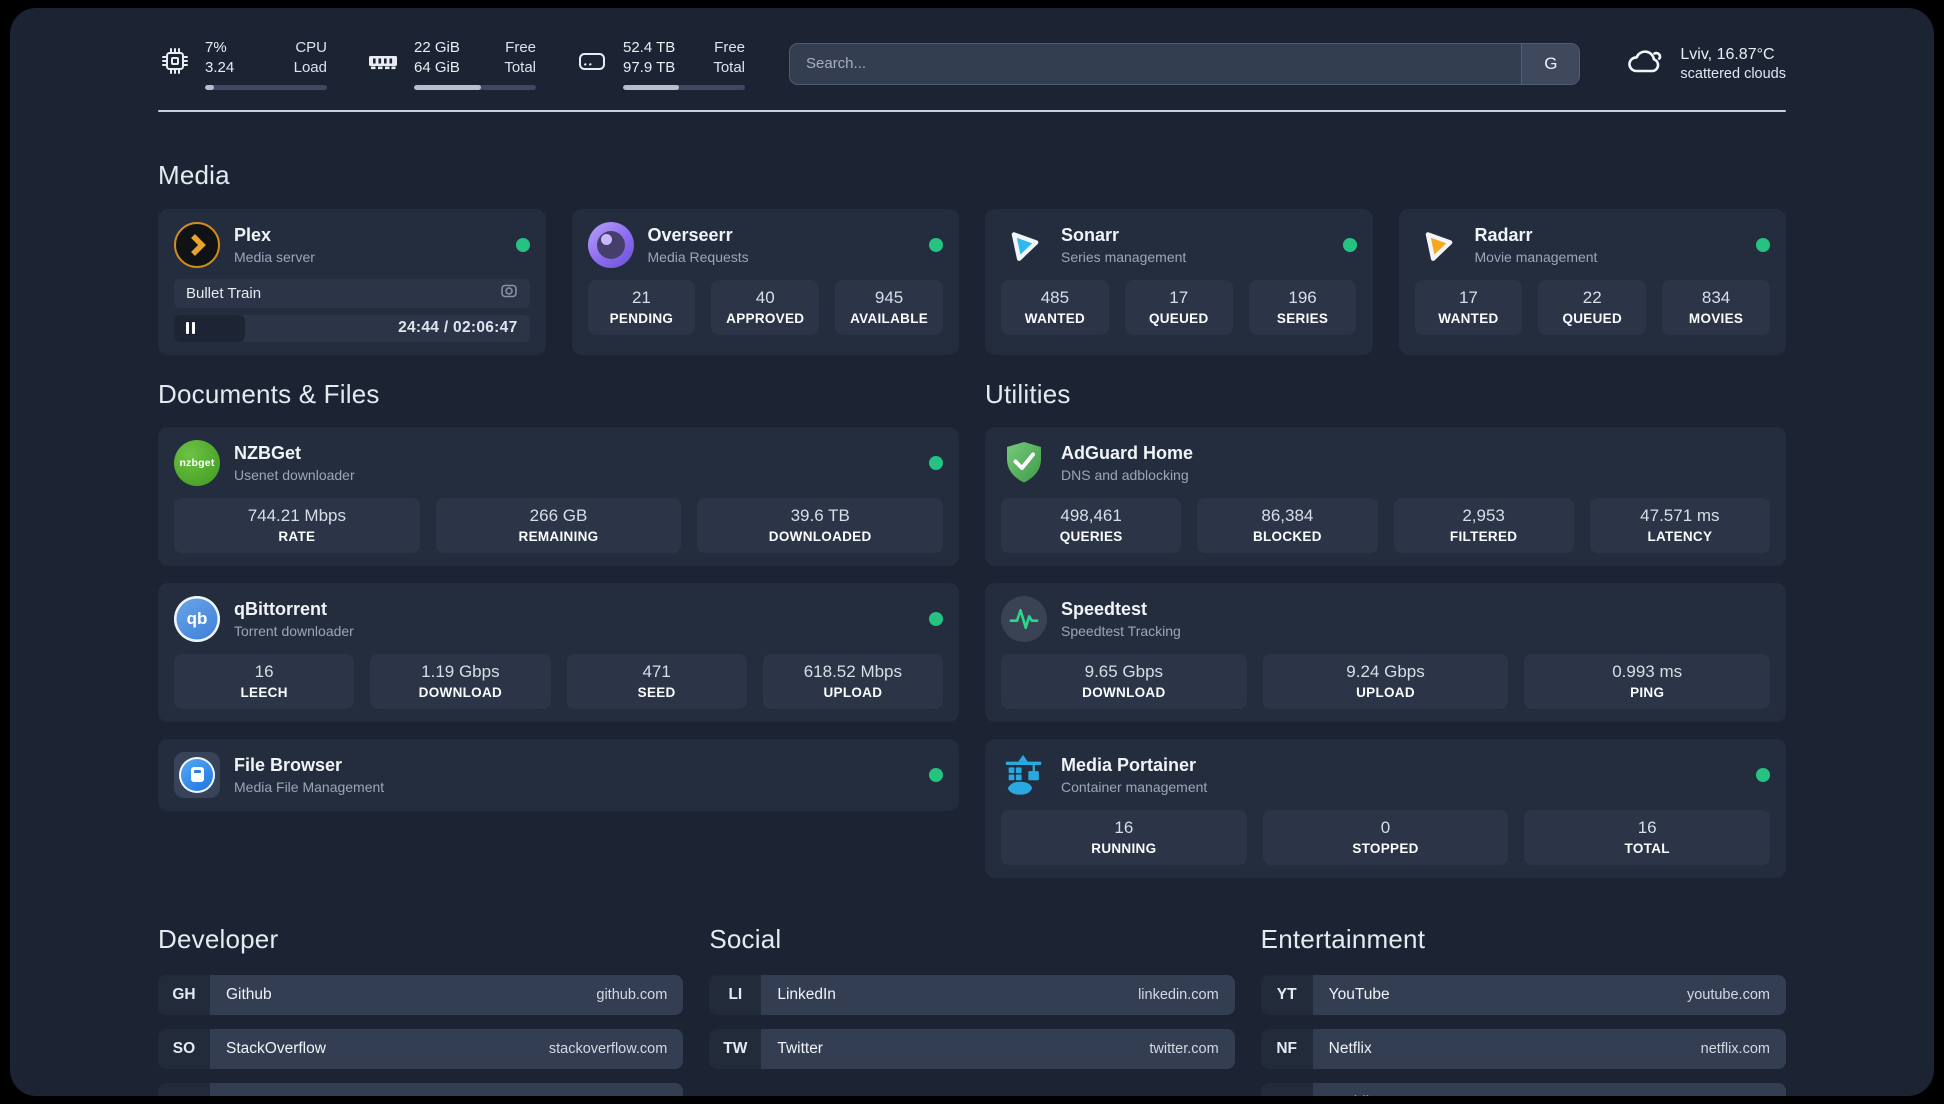 The width and height of the screenshot is (1944, 1104). I want to click on stat-pending: 21 PENDING, so click(641, 307).